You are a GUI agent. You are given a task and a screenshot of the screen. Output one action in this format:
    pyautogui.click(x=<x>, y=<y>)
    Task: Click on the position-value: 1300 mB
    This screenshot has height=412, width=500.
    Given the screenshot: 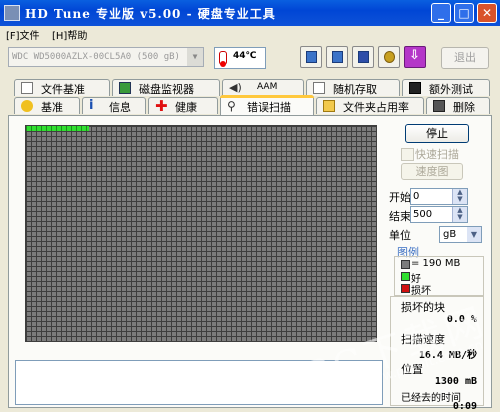 What is the action you would take?
    pyautogui.click(x=455, y=381)
    